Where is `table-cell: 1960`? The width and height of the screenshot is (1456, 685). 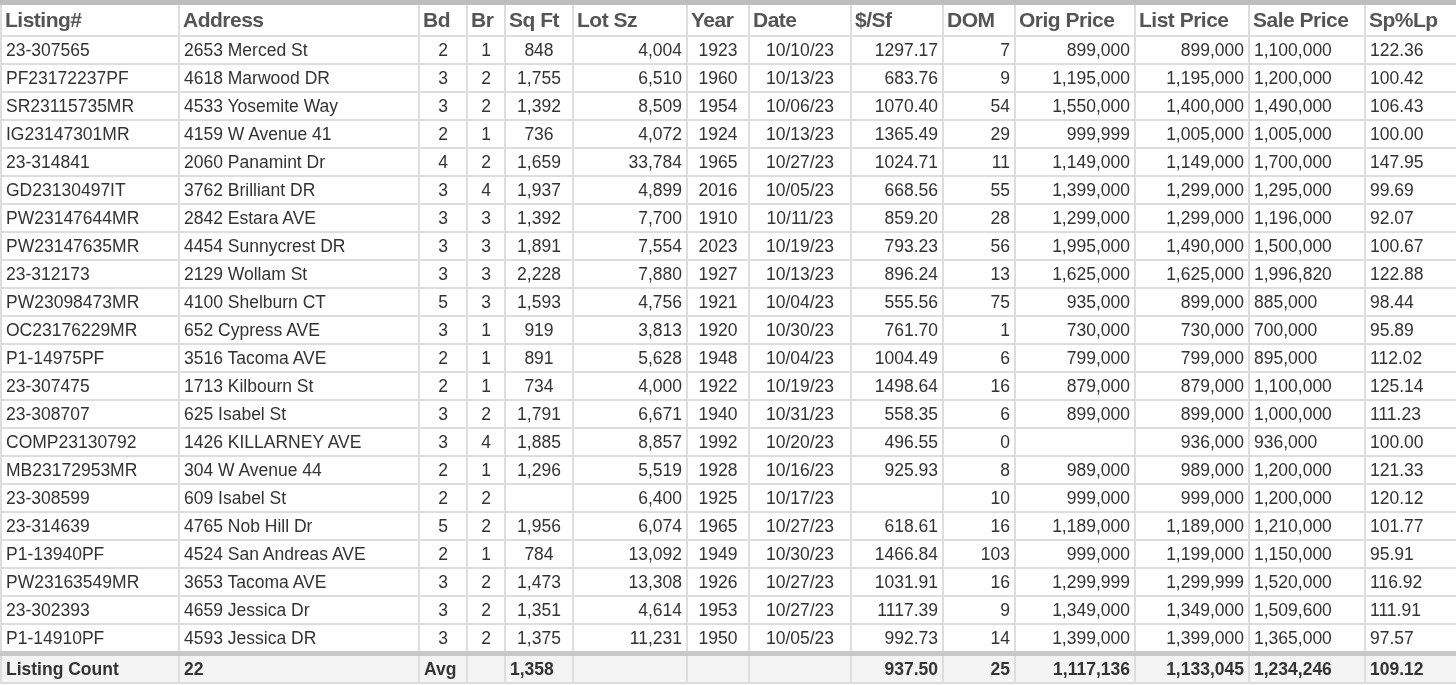
table-cell: 1960 is located at coordinates (718, 78).